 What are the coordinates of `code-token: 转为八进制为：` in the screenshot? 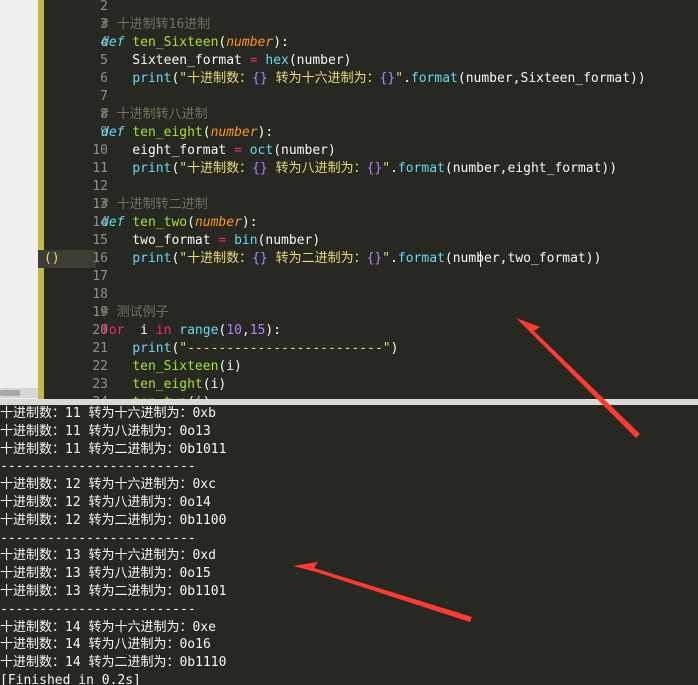 It's located at (317, 168).